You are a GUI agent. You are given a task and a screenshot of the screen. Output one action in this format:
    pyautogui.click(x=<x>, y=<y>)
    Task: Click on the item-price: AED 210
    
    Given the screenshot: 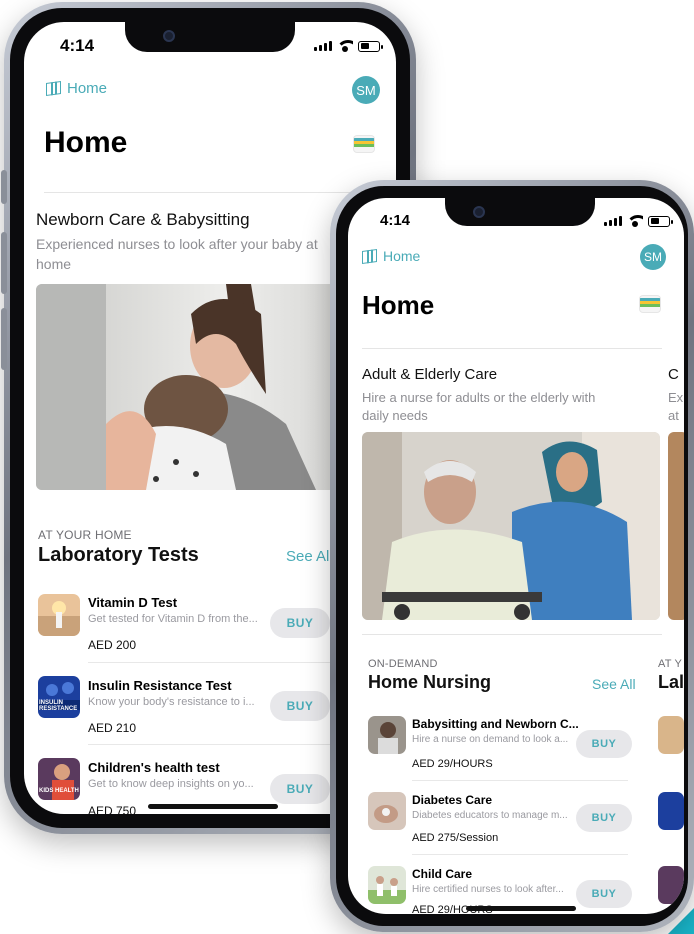 What is the action you would take?
    pyautogui.click(x=112, y=728)
    